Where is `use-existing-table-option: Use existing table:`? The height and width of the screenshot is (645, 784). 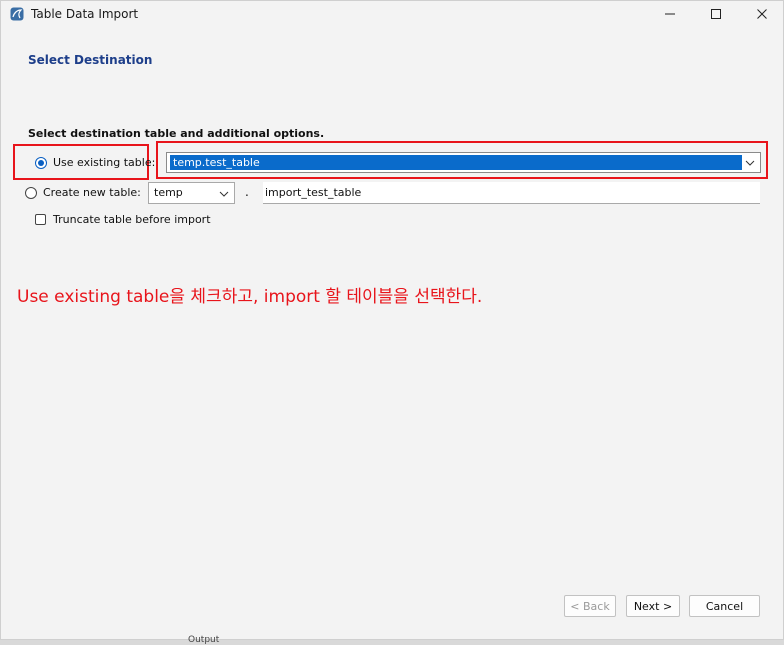
use-existing-table-option: Use existing table: is located at coordinates (95, 162).